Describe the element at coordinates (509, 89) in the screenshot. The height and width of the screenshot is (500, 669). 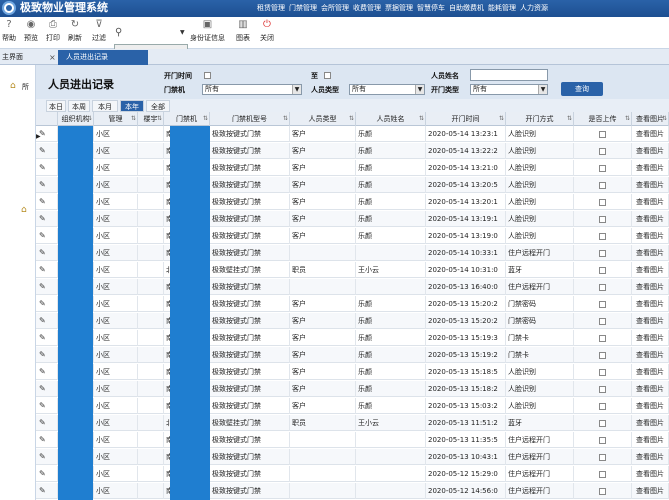
I see `open-type-select: 所有 ▼` at that location.